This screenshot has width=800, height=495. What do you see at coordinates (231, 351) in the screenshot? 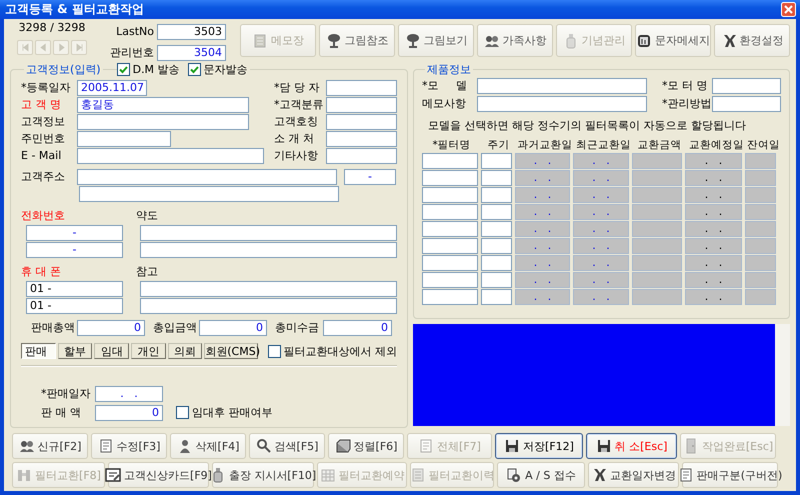
I see `tab: 회원(CMS)` at bounding box center [231, 351].